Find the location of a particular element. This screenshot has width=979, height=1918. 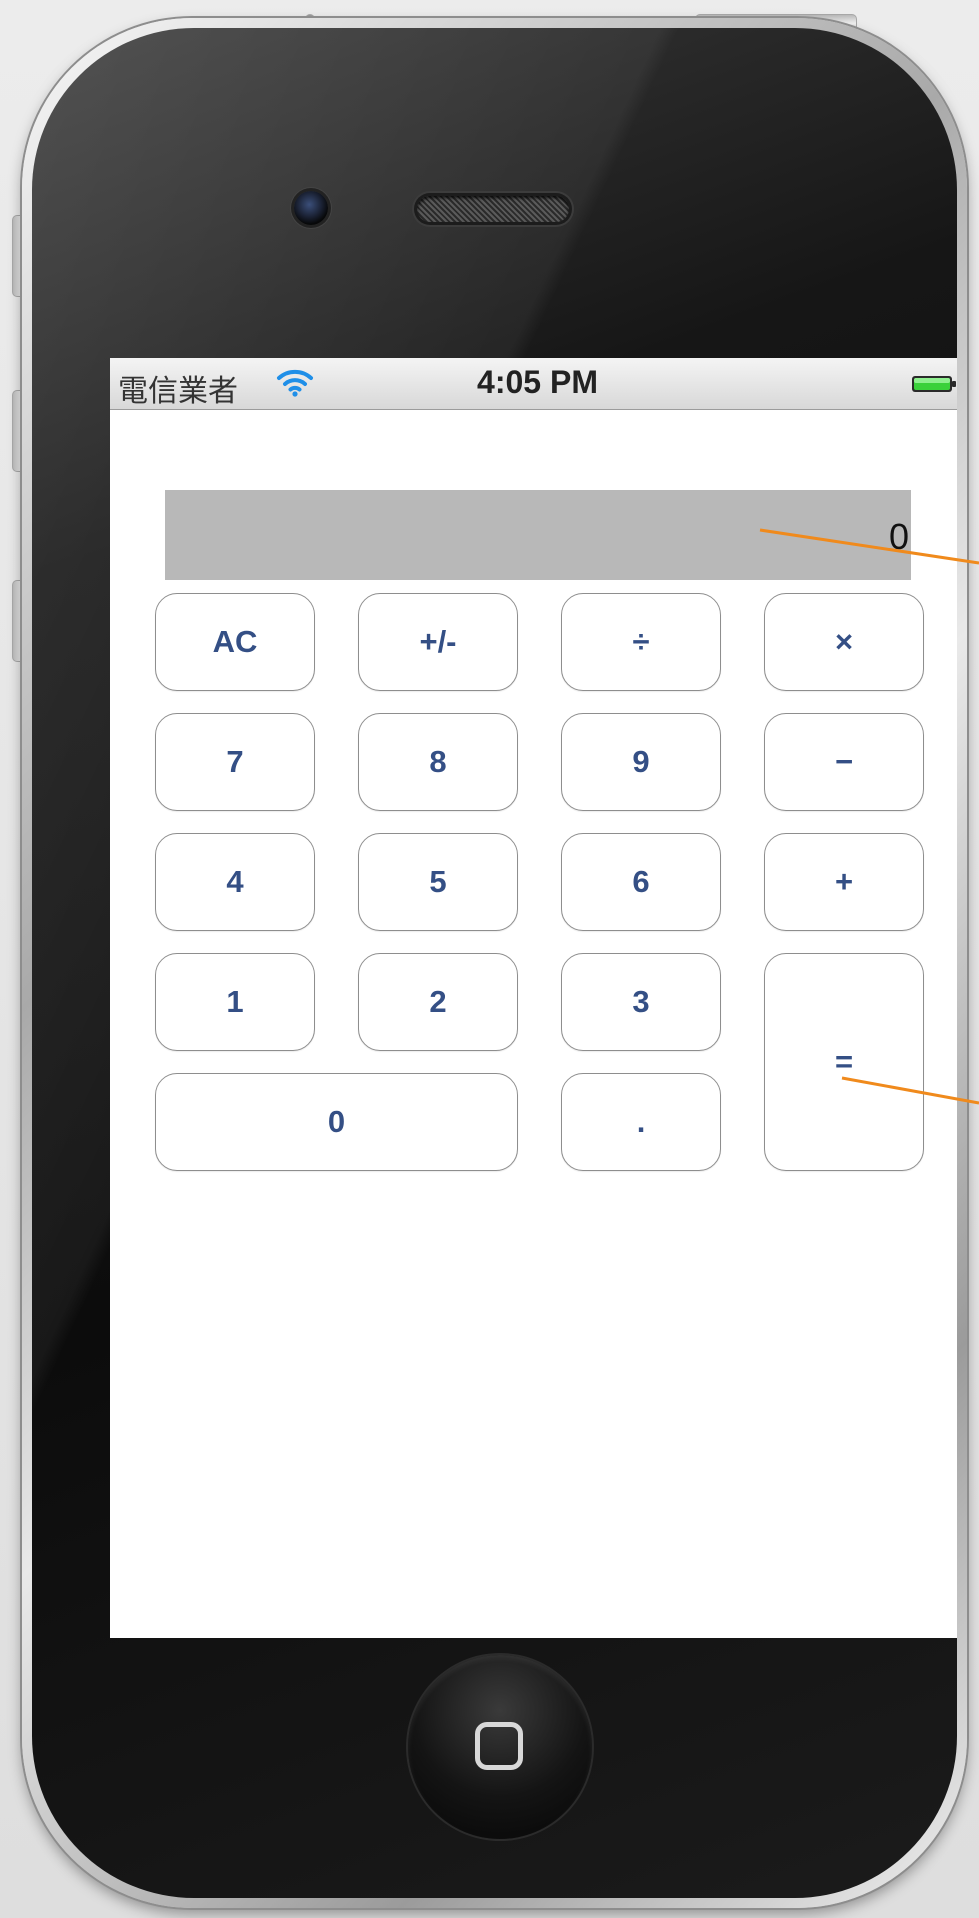

home-button is located at coordinates (500, 1747).